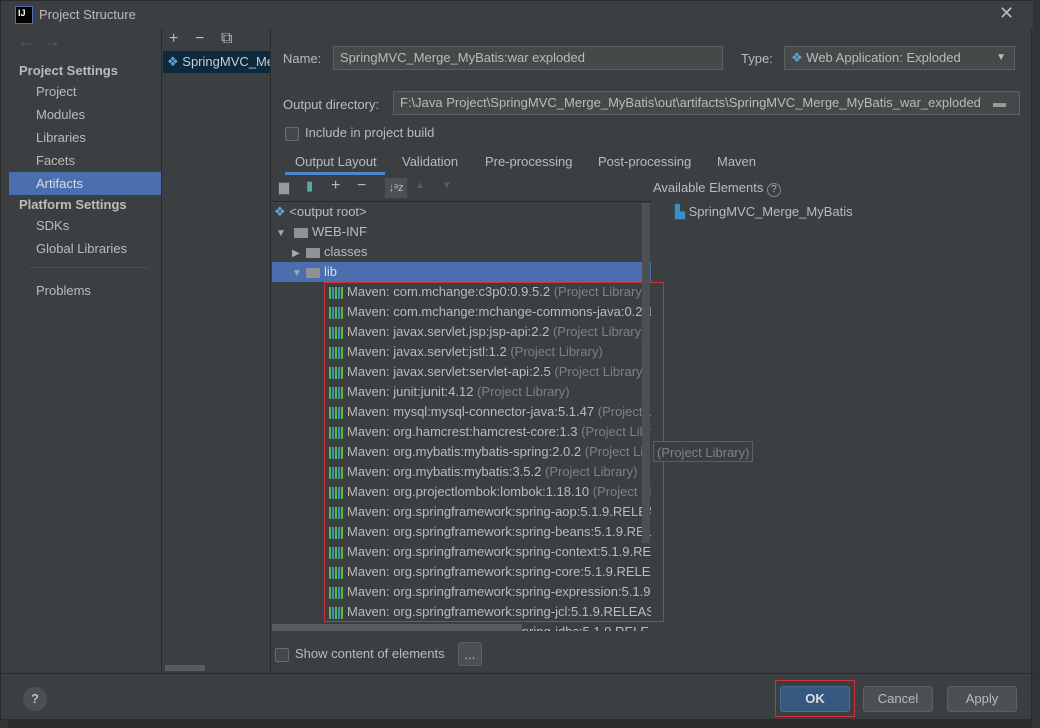  I want to click on show-content-label: Show content of elements, so click(370, 653).